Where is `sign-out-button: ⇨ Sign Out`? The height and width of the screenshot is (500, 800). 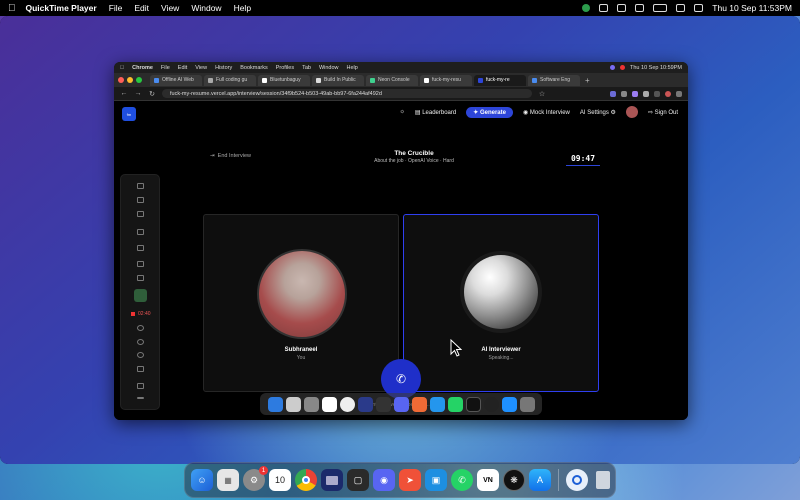
sign-out-button: ⇨ Sign Out is located at coordinates (663, 112).